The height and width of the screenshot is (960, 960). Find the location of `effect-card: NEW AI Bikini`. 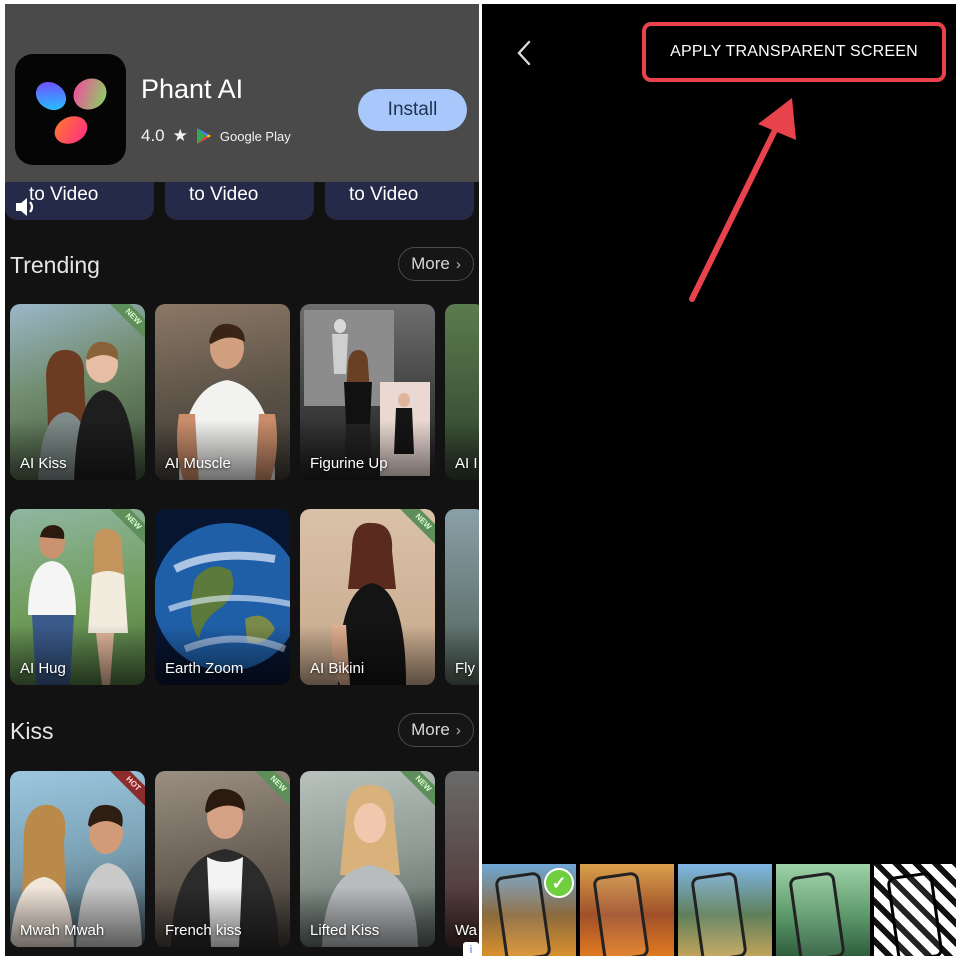

effect-card: NEW AI Bikini is located at coordinates (367, 597).